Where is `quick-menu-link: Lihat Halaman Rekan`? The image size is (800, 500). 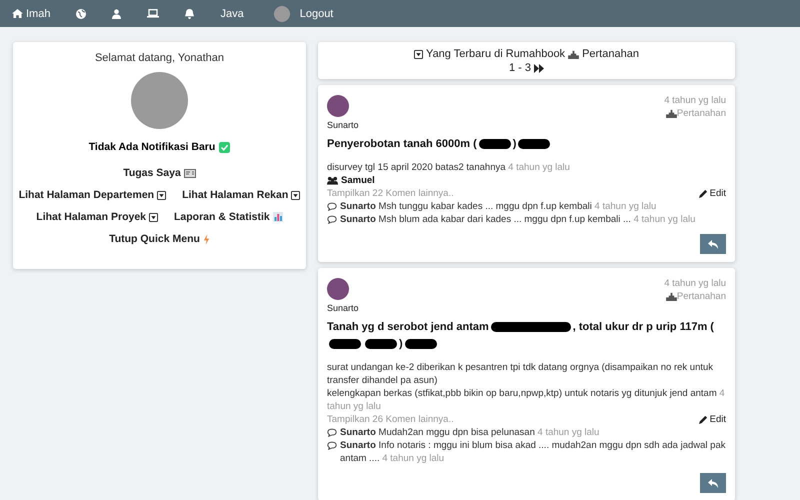
quick-menu-link: Lihat Halaman Rekan is located at coordinates (241, 195).